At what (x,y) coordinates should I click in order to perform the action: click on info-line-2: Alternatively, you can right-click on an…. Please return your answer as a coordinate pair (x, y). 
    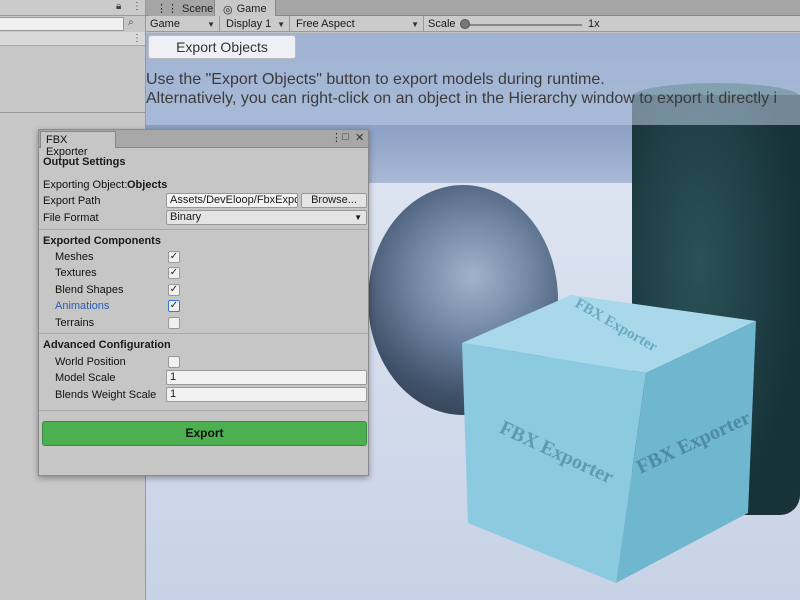
    Looking at the image, I should click on (462, 98).